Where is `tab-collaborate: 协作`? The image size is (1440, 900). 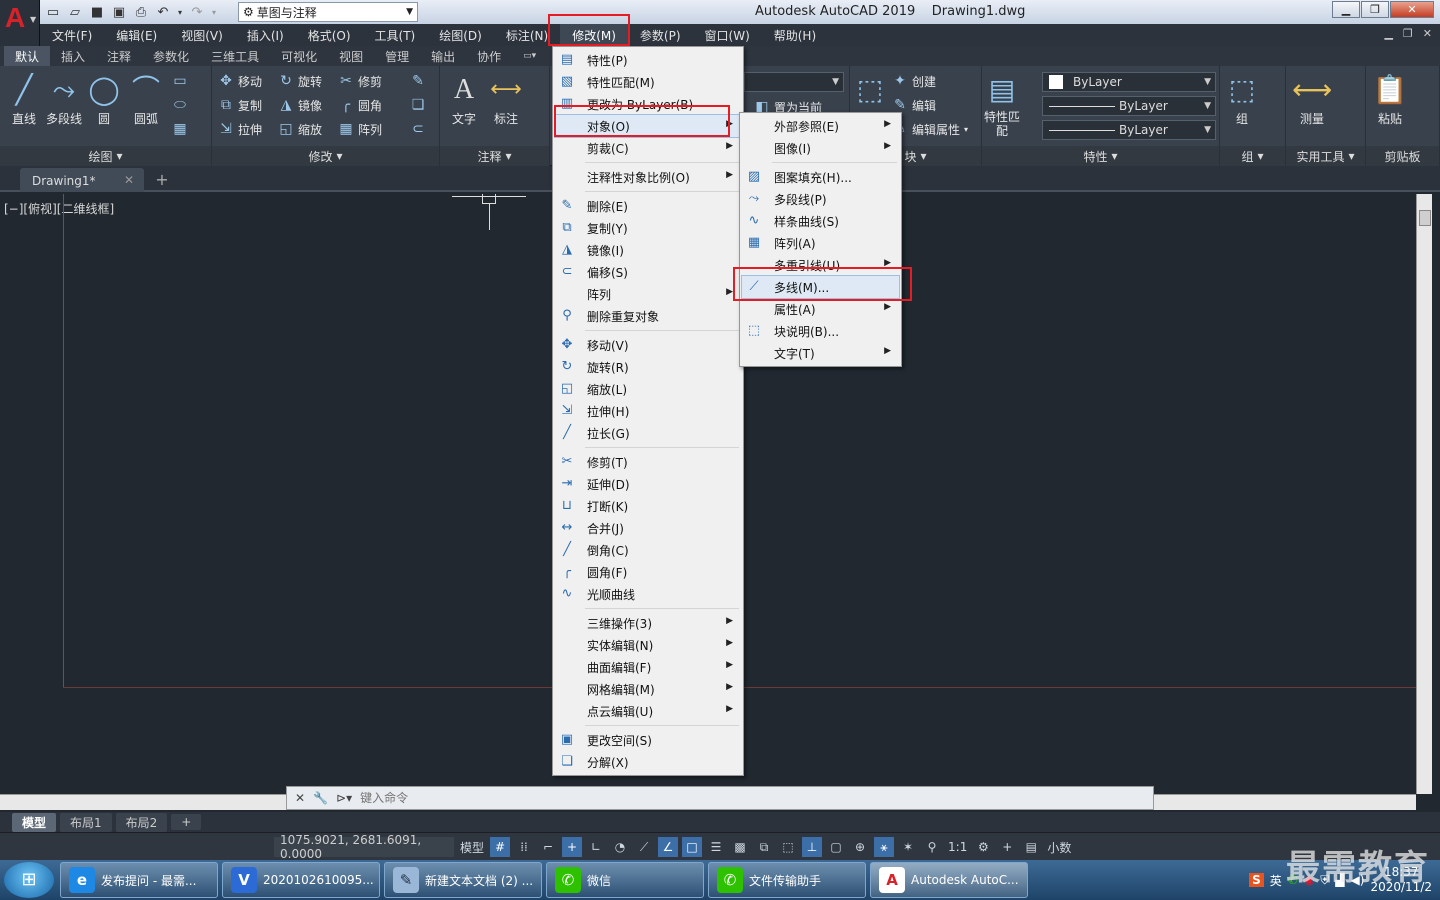
tab-collaborate: 协作 is located at coordinates (489, 56).